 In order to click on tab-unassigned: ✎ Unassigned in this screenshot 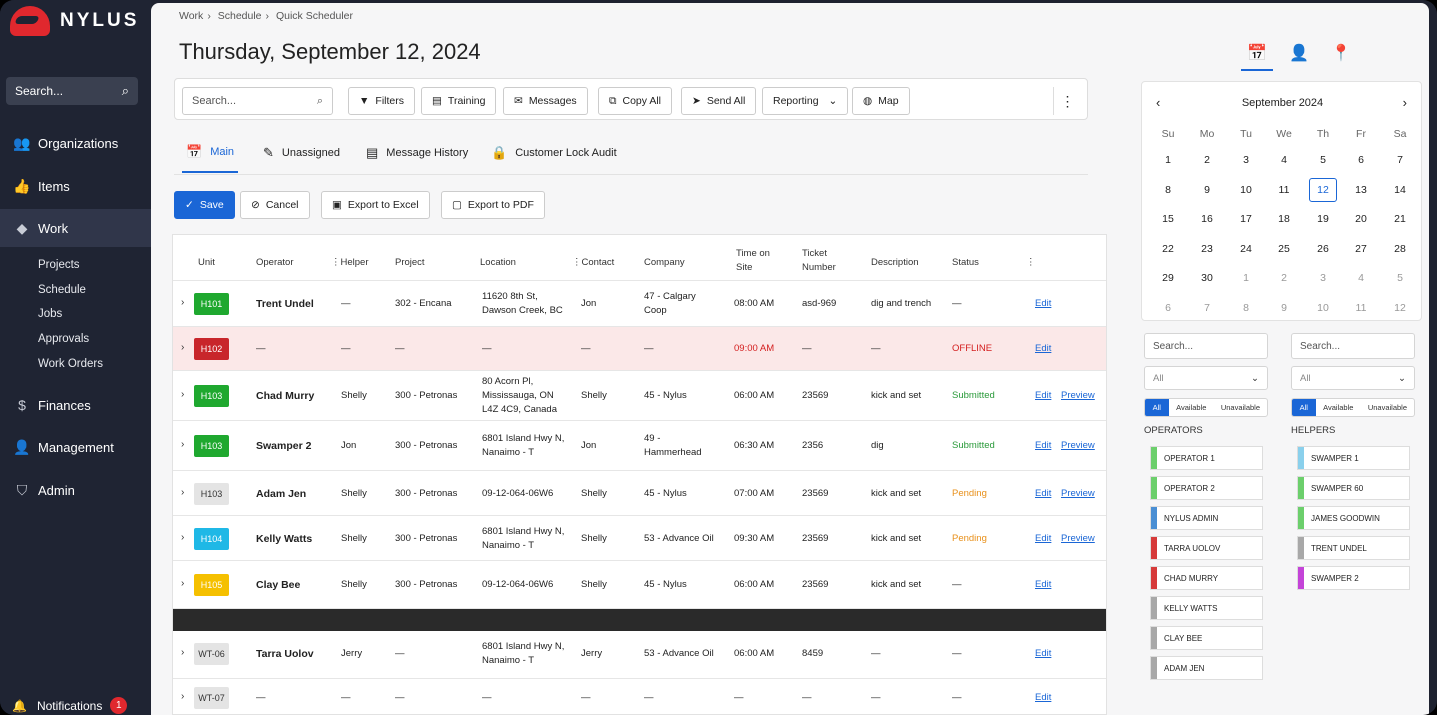, I will do `click(301, 153)`.